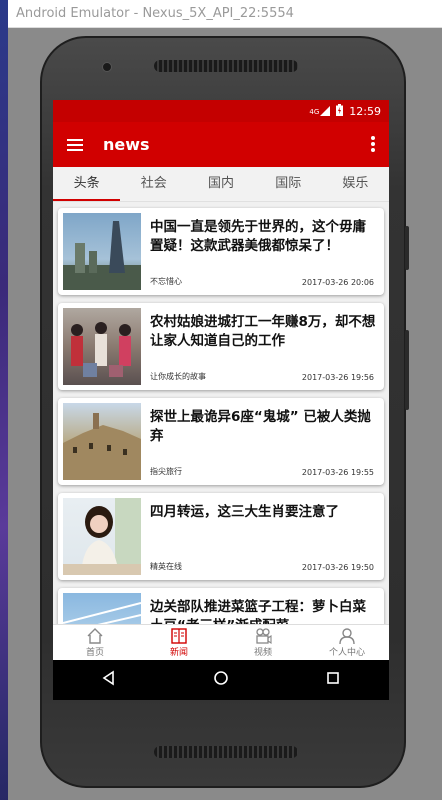 Image resolution: width=442 pixels, height=800 pixels. I want to click on news-title: 边关部队推进菜篮子工程：萝卜白菜土豆“老三样”渐成配菜, so click(258, 611).